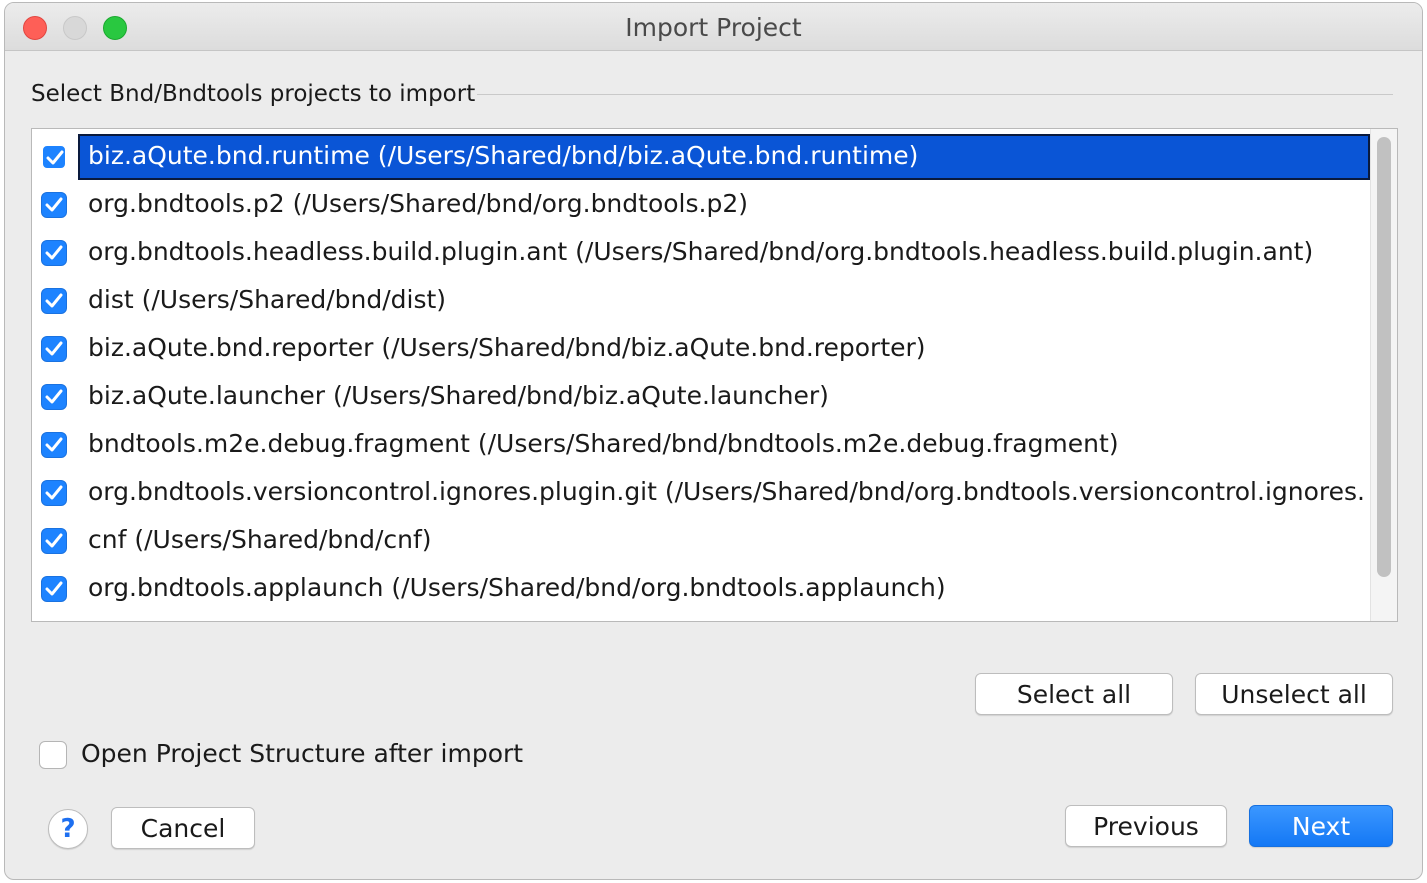  What do you see at coordinates (260, 539) in the screenshot?
I see `project-label: cnf (/Users/Shared/bnd/cnf)` at bounding box center [260, 539].